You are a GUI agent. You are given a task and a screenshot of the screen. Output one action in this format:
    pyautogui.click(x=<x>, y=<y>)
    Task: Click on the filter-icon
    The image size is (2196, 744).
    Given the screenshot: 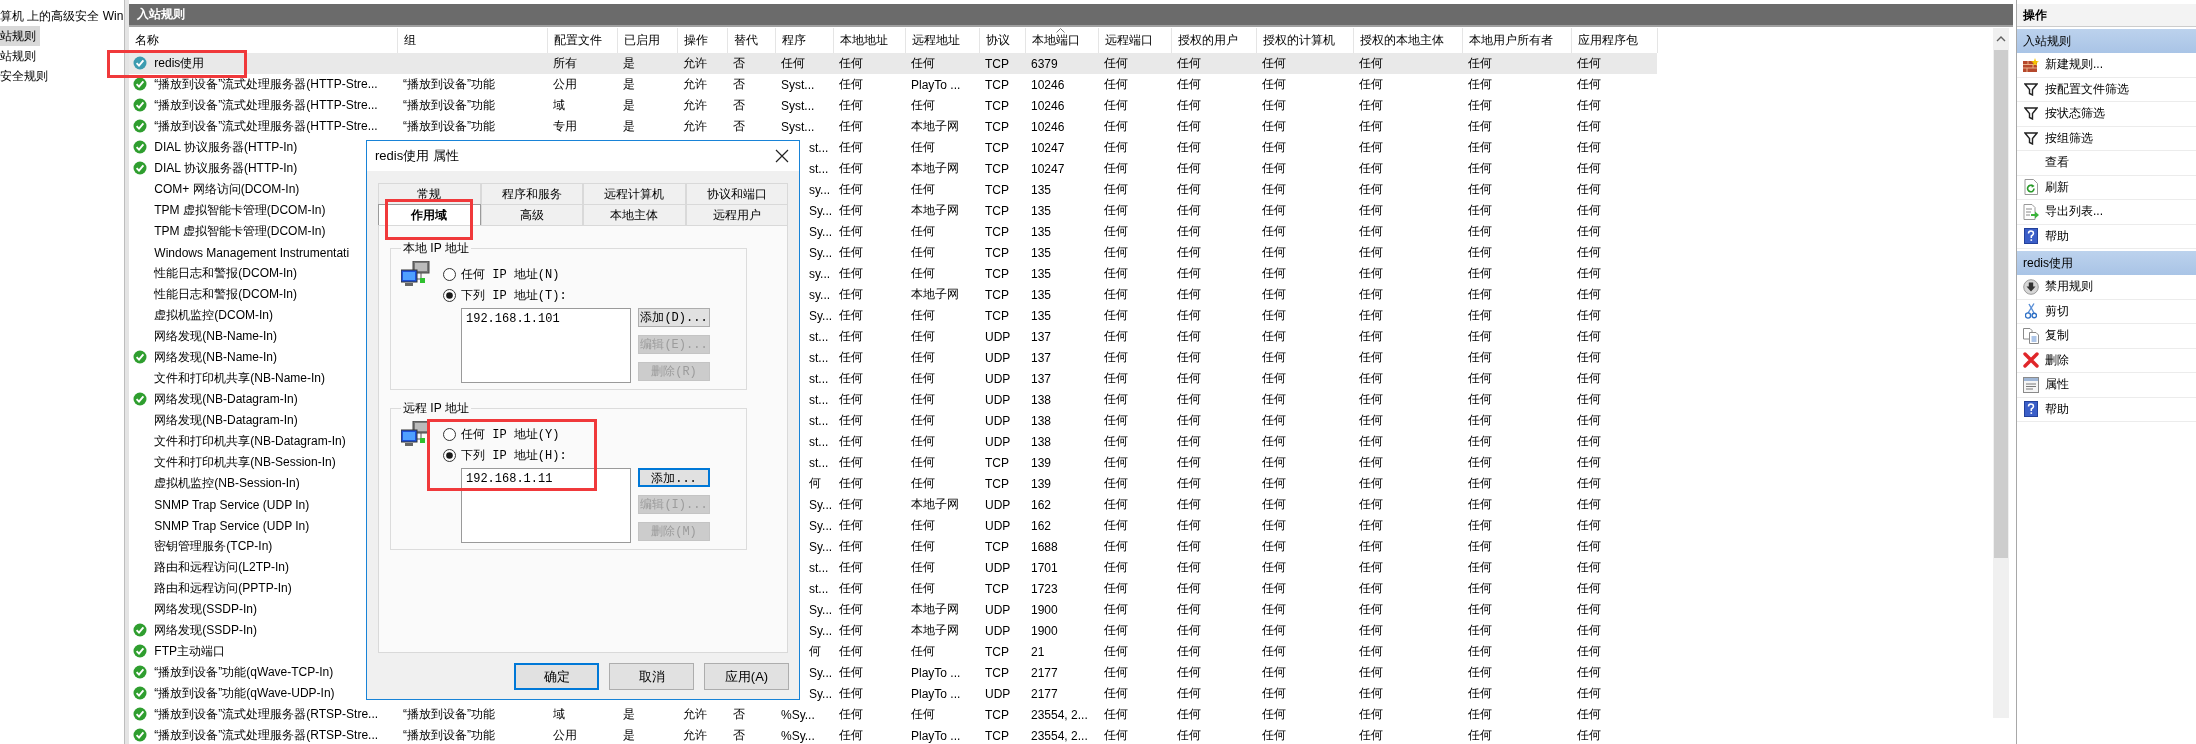 What is the action you would take?
    pyautogui.click(x=2031, y=114)
    